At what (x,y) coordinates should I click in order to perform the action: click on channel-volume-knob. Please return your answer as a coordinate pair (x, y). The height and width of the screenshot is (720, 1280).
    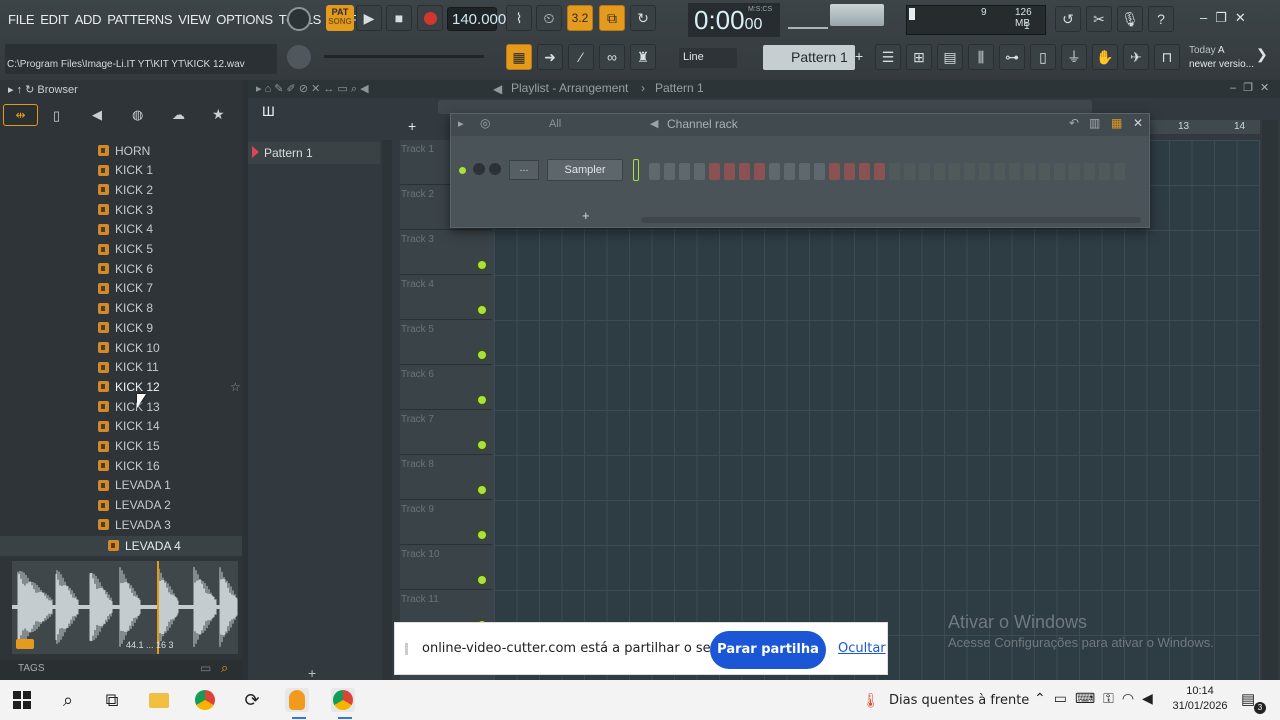
    Looking at the image, I should click on (495, 169).